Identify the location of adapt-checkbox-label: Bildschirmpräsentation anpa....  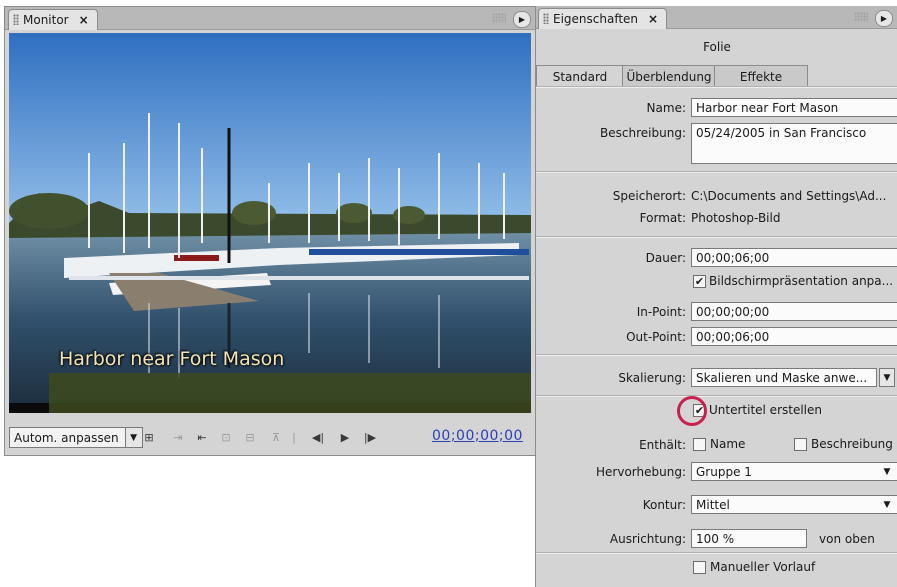
(801, 281).